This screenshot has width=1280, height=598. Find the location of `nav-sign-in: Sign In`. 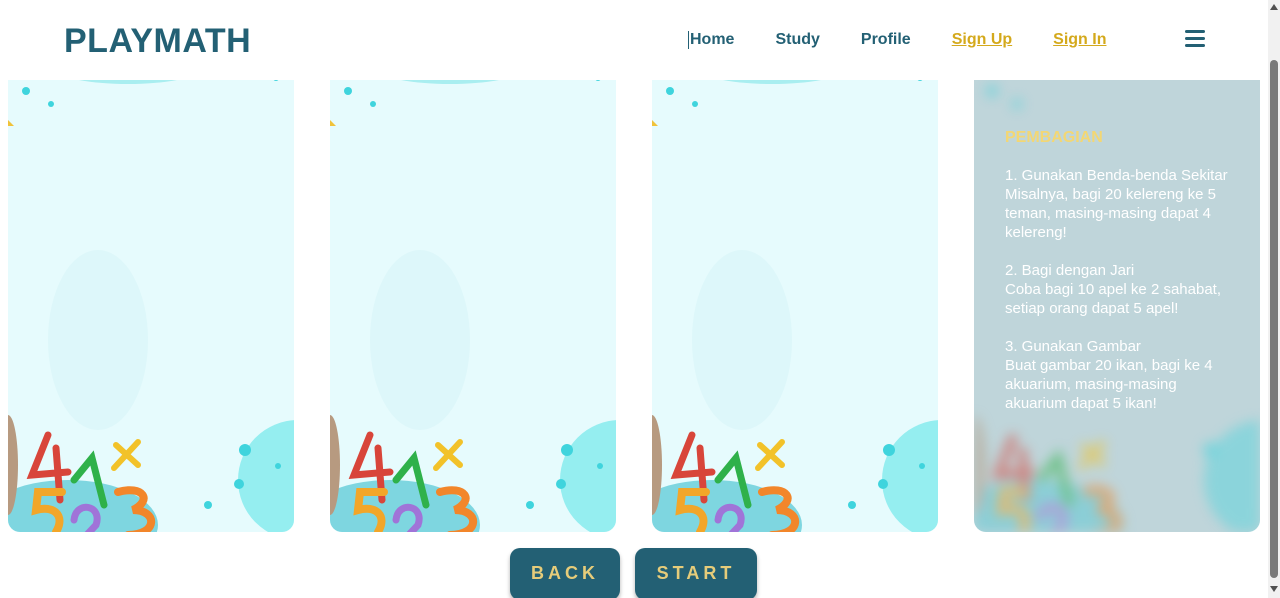

nav-sign-in: Sign In is located at coordinates (1079, 40).